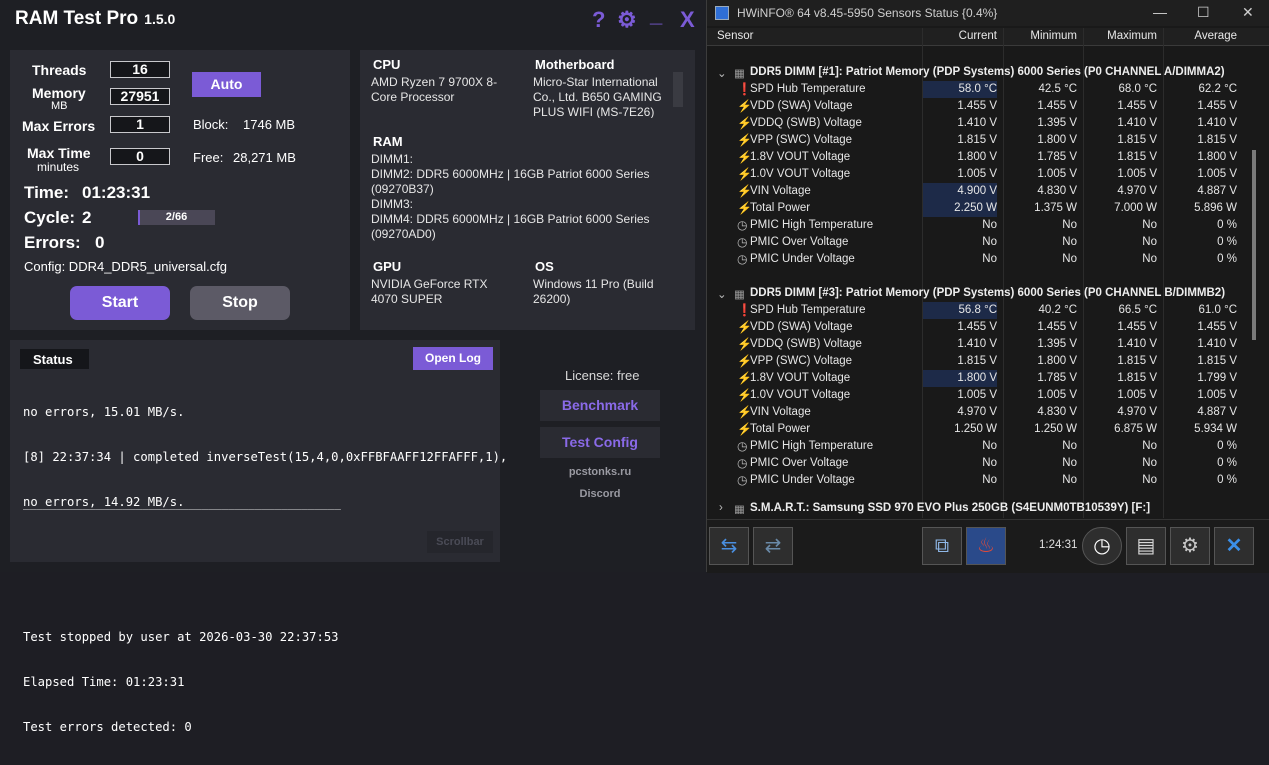 The height and width of the screenshot is (765, 1269). What do you see at coordinates (735, 36) in the screenshot?
I see `column-sensor: Sensor` at bounding box center [735, 36].